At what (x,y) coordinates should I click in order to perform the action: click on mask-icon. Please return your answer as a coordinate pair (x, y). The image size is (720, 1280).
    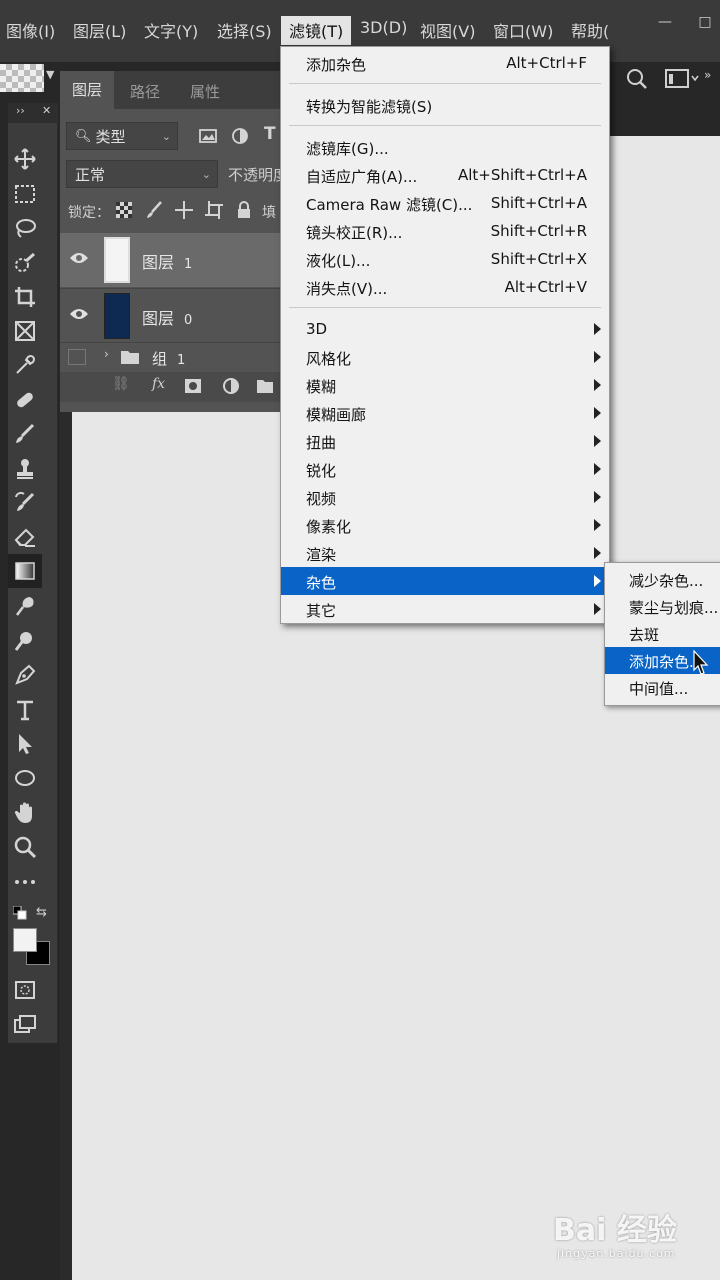
    Looking at the image, I should click on (193, 386).